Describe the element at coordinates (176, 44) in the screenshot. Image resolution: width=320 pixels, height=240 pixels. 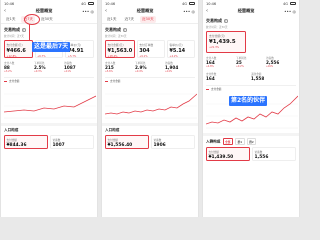
I see `kpi-label: 客单价(元)` at that location.